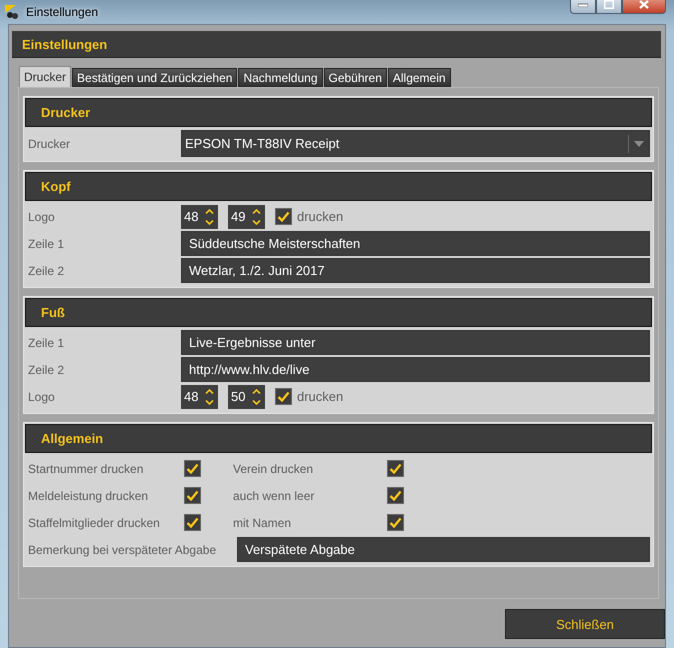  I want to click on section-header: Fuß, so click(338, 312).